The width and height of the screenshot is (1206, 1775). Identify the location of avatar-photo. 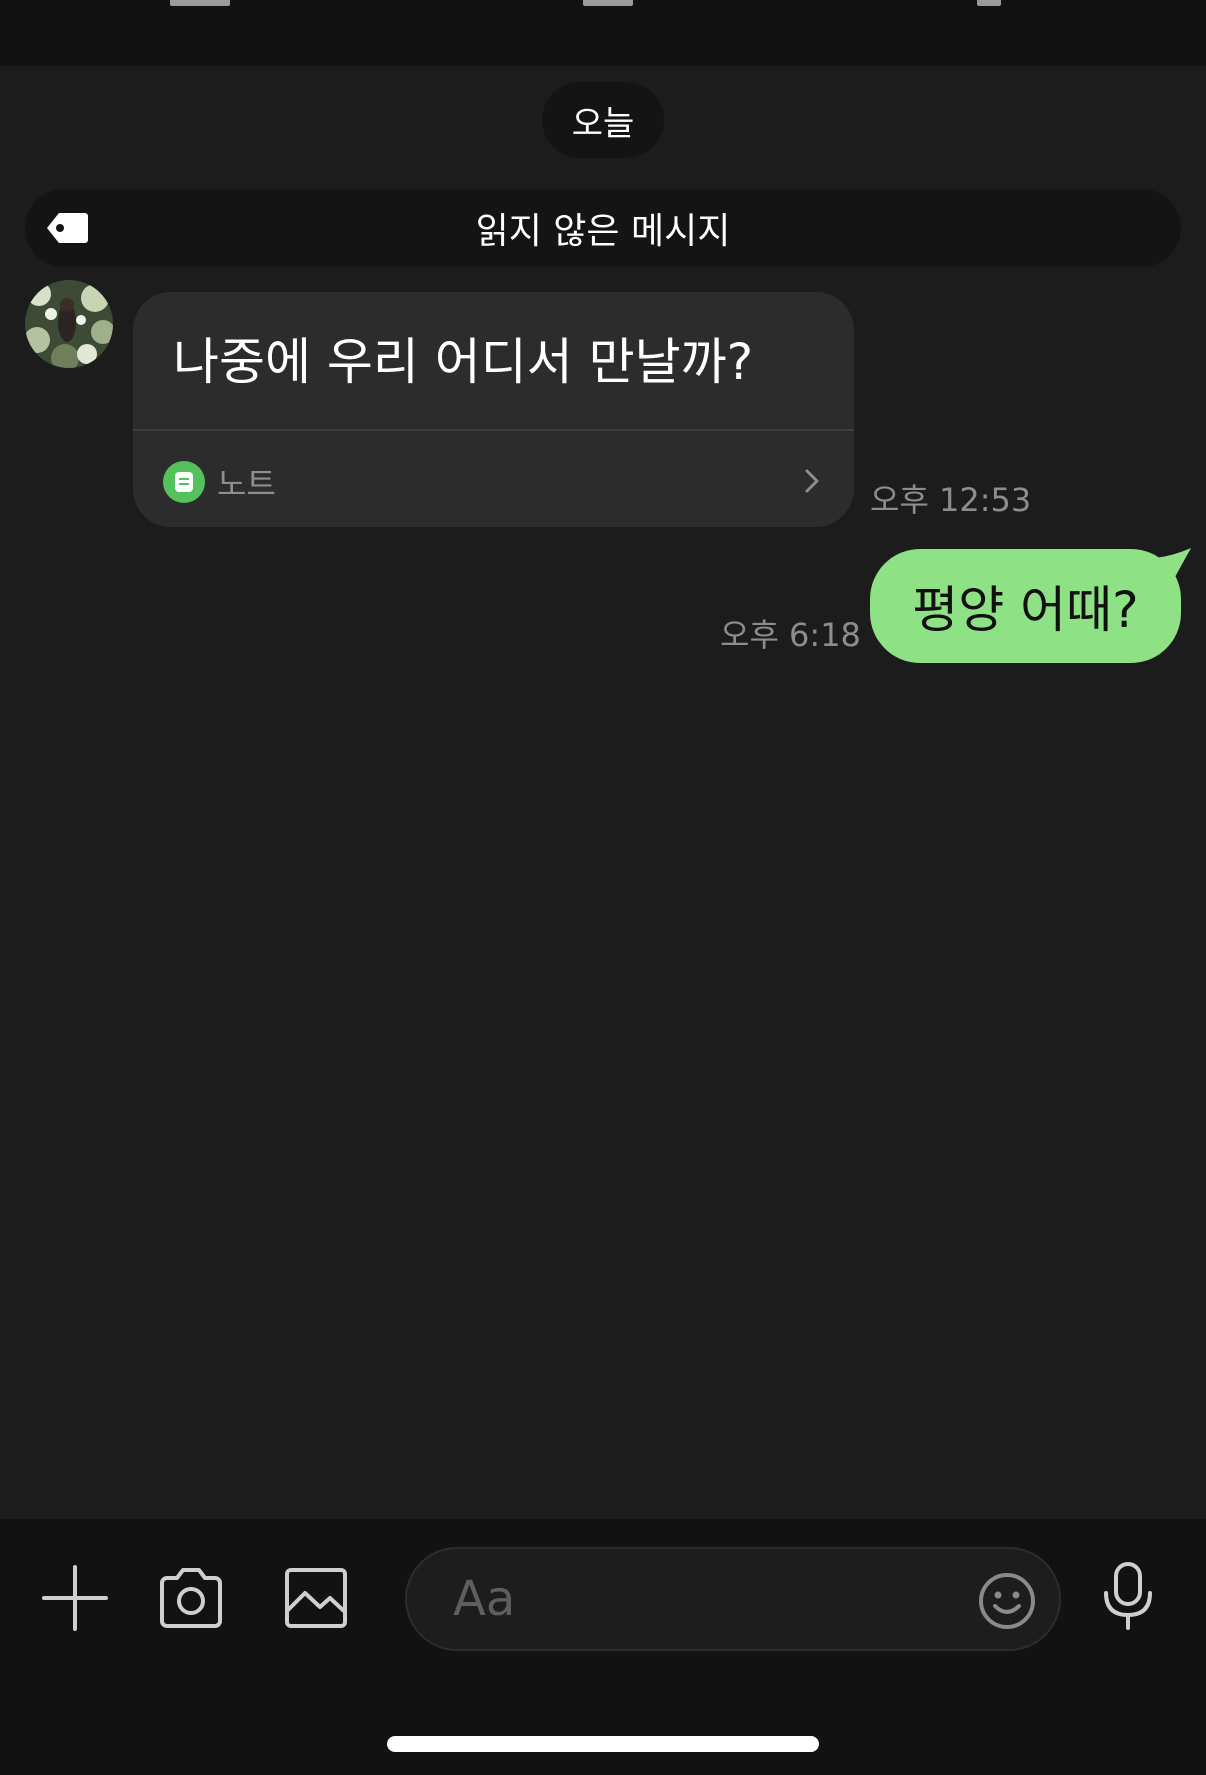
(69, 324).